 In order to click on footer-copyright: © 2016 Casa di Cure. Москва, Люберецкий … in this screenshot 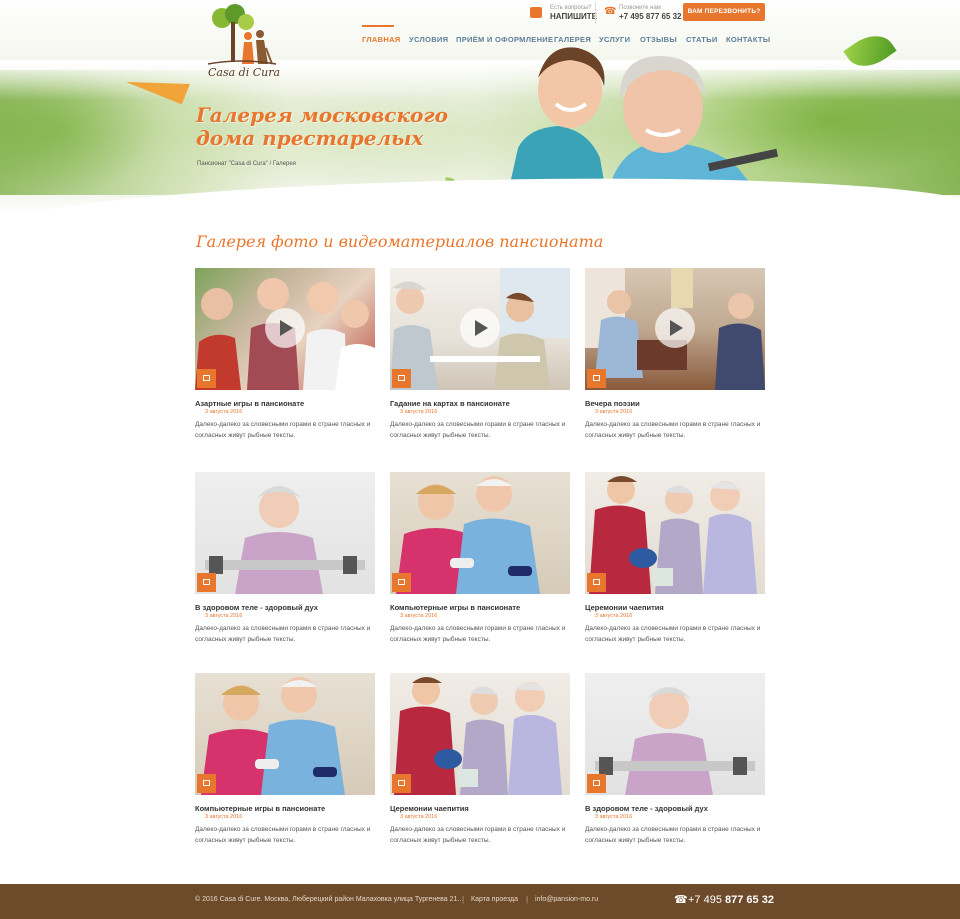, I will do `click(328, 899)`.